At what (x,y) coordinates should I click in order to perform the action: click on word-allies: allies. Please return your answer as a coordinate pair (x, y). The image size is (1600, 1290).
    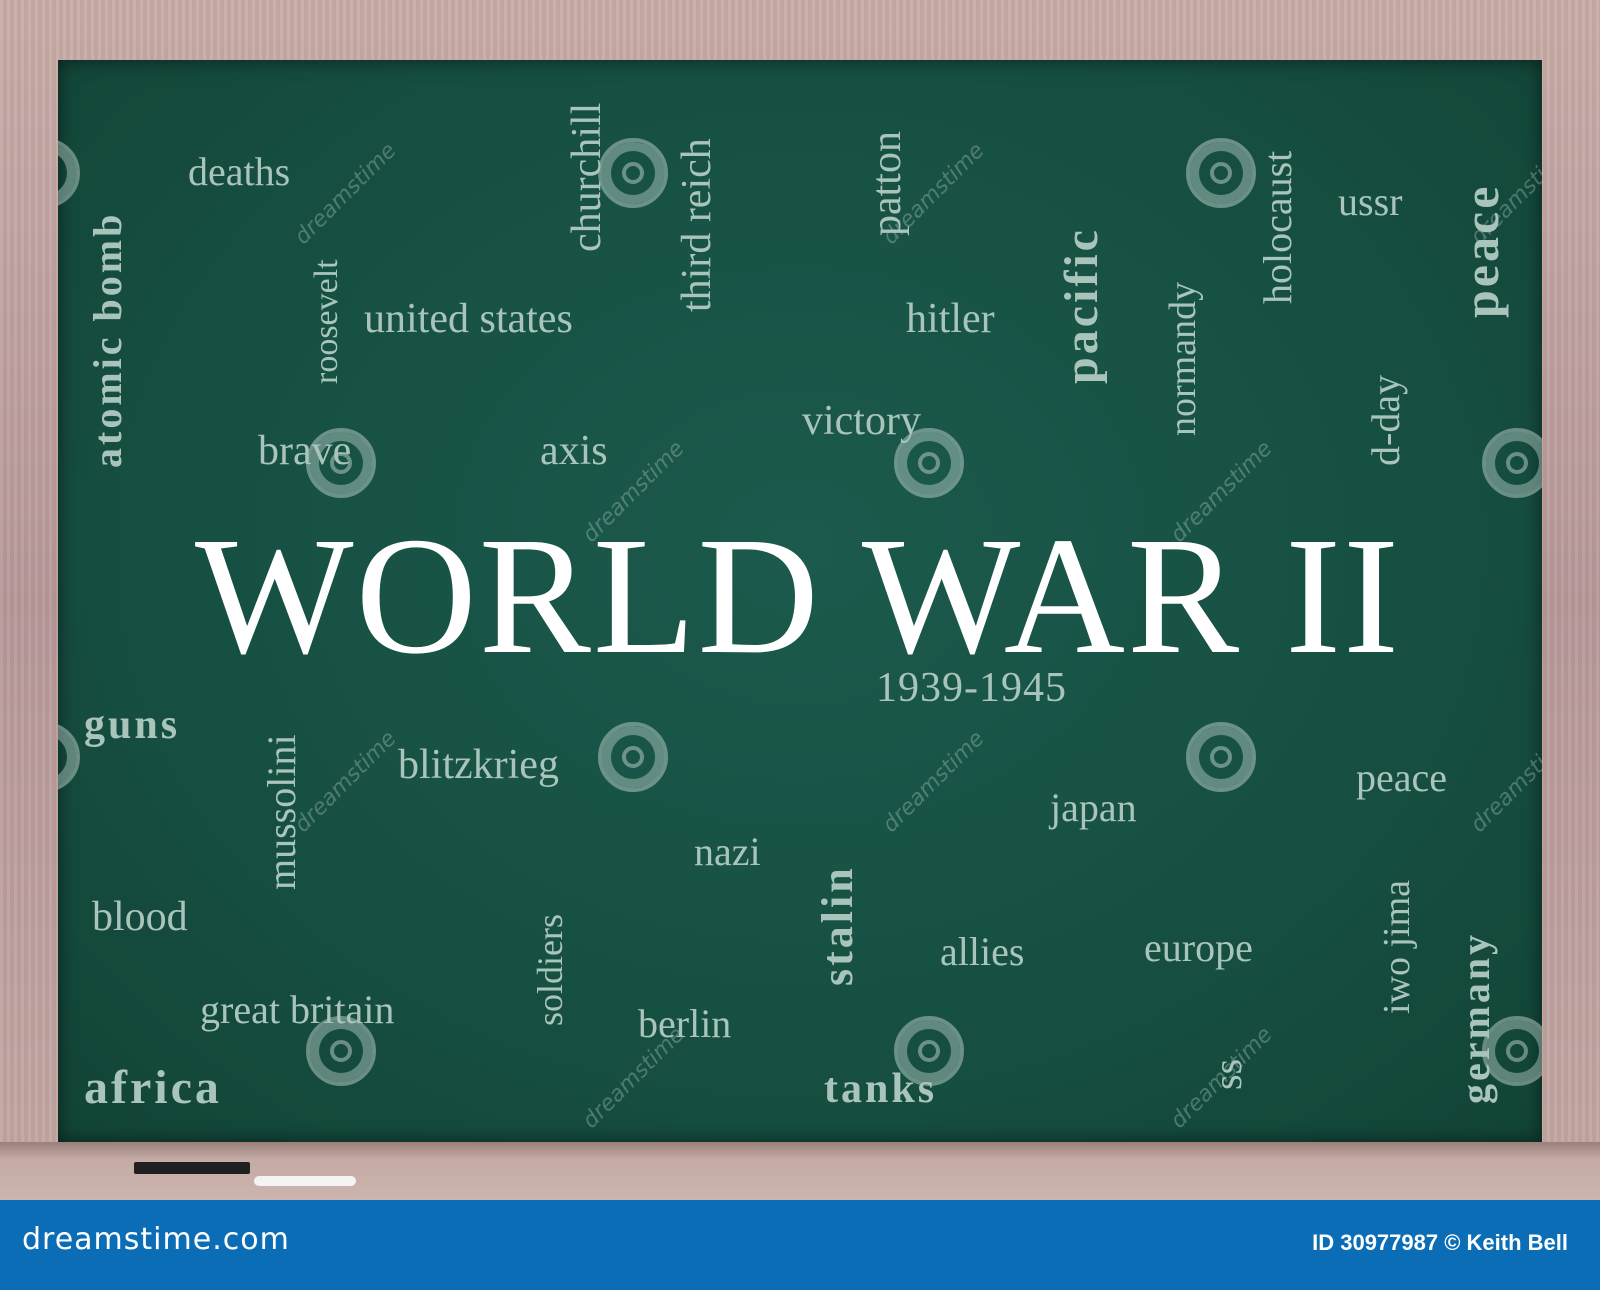
    Looking at the image, I should click on (982, 951).